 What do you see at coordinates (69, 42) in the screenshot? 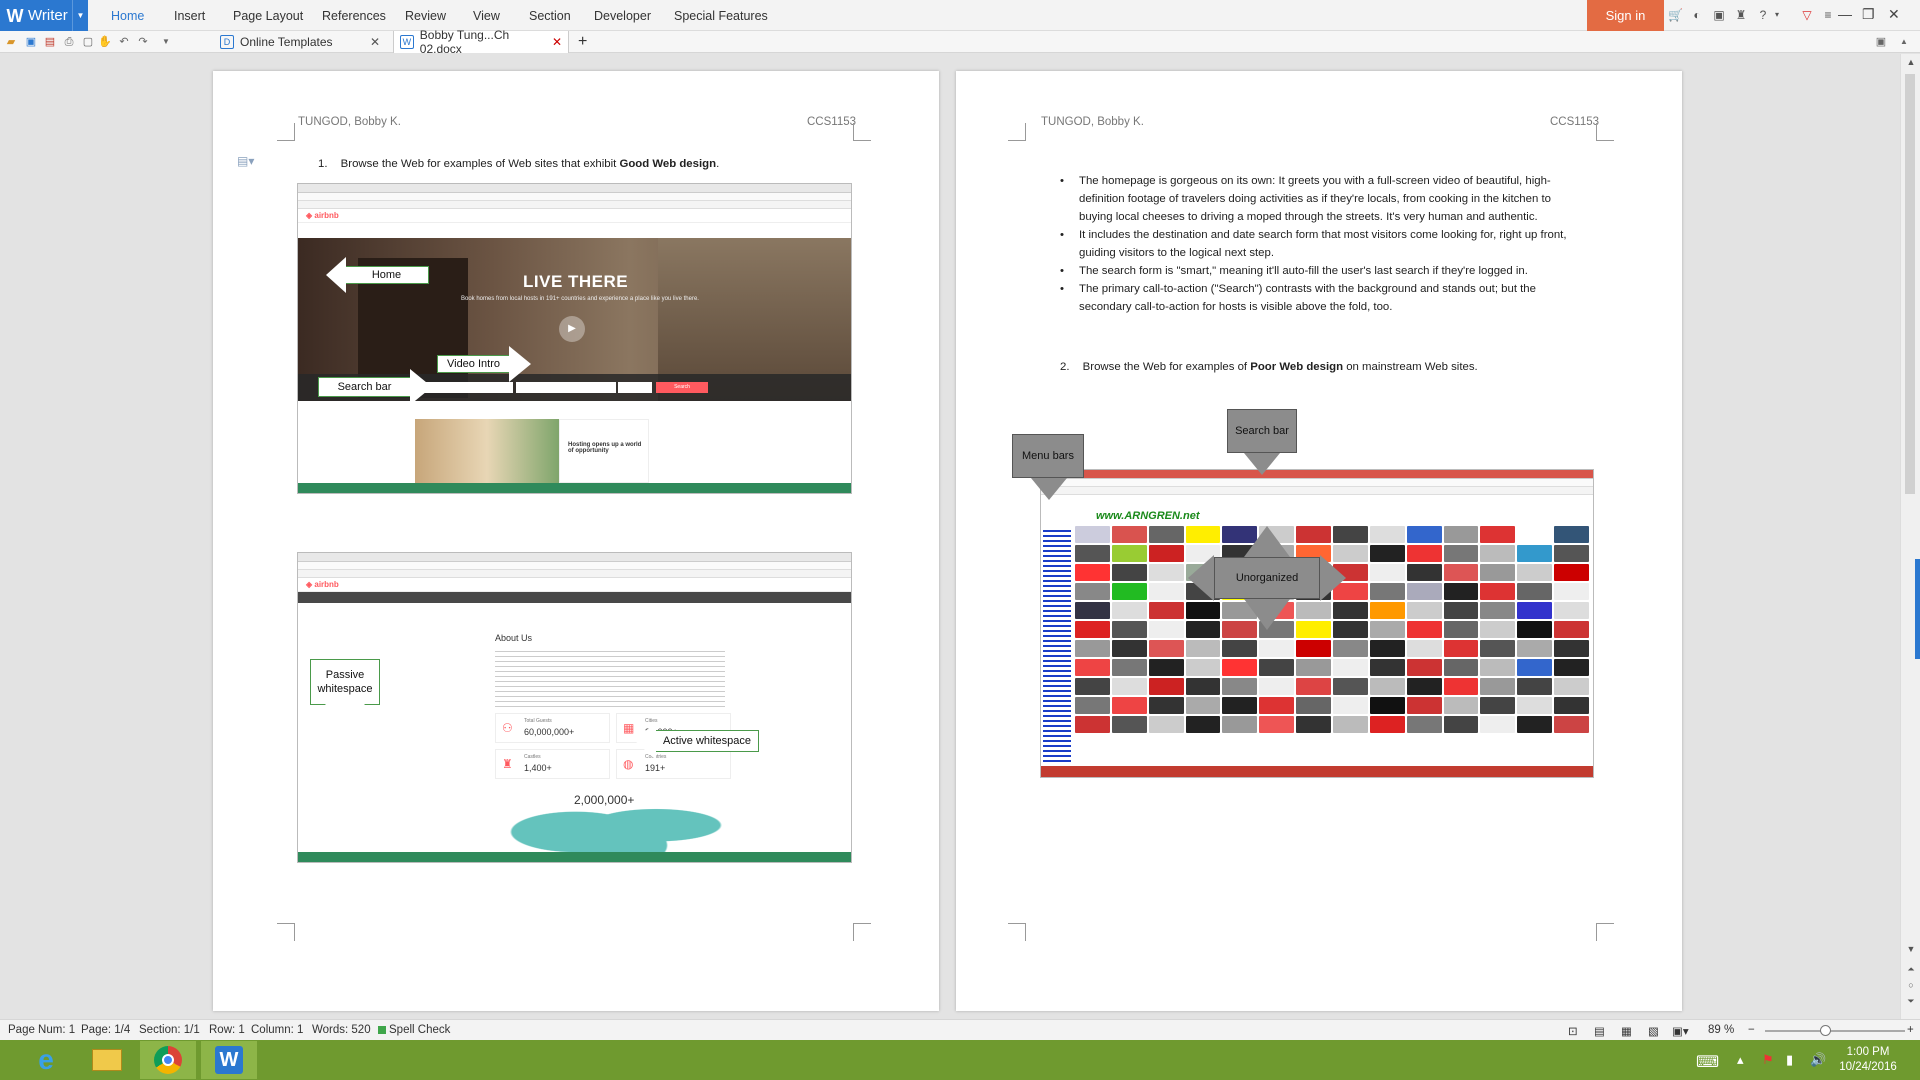
I see `print-icon: ⎙` at bounding box center [69, 42].